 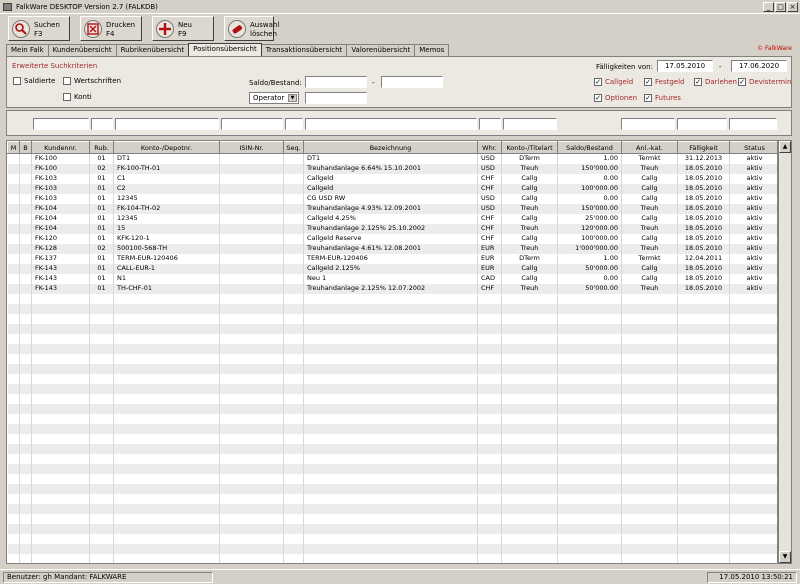 I want to click on vertical-scrollbar: ▲ ▼, so click(x=785, y=352).